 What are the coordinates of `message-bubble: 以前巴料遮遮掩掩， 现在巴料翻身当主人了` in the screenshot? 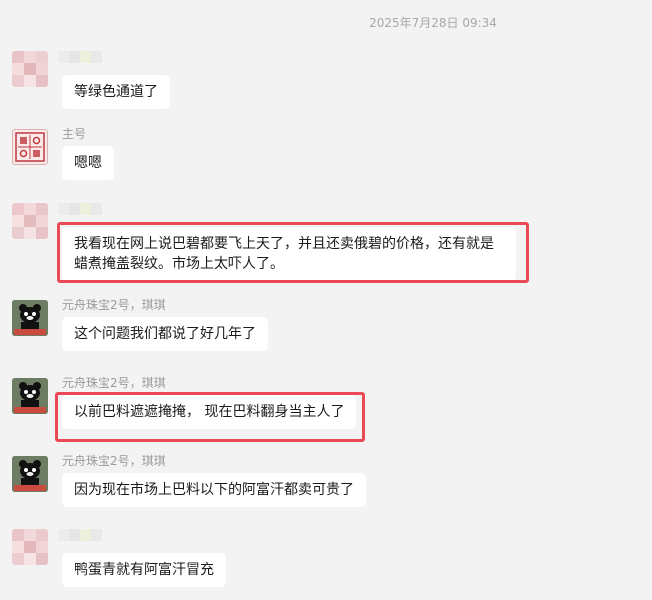 It's located at (209, 412).